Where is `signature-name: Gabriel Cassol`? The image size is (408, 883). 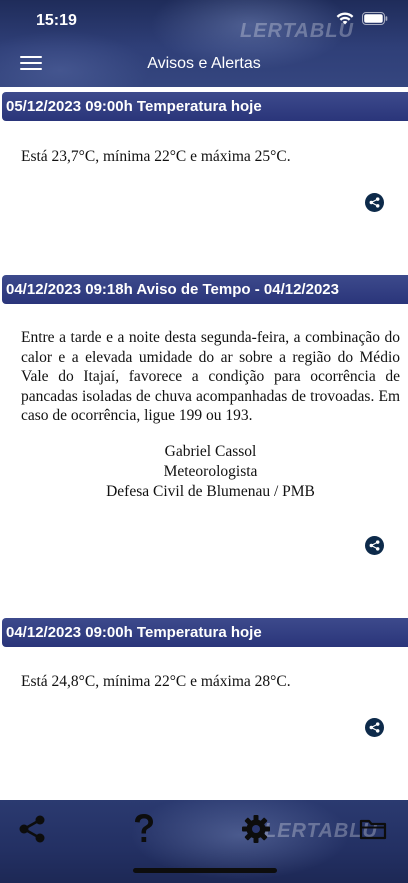
signature-name: Gabriel Cassol is located at coordinates (210, 451).